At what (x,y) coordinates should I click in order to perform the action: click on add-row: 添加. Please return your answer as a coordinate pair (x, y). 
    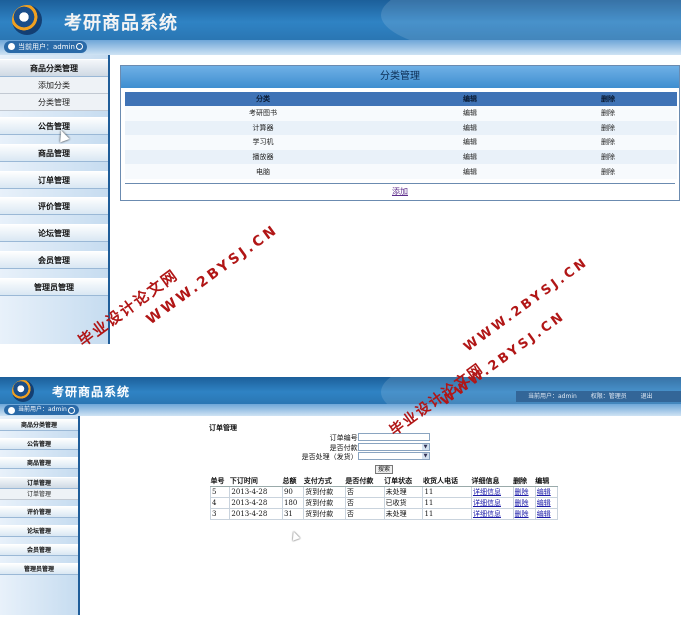
    Looking at the image, I should click on (400, 191).